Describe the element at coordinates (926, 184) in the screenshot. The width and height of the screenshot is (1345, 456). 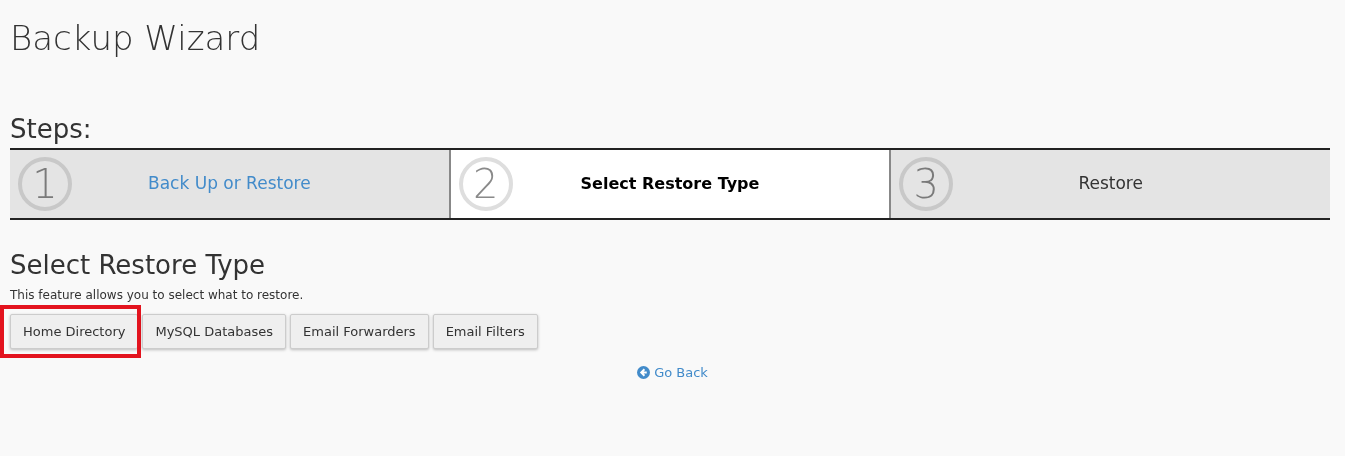
I see `step-number: 3` at that location.